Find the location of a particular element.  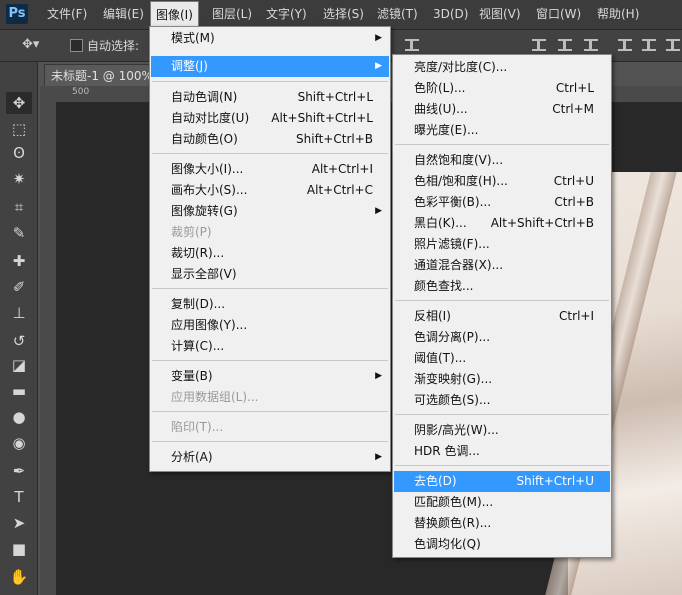

menu-item-label: 裁剪(P) is located at coordinates (191, 232).